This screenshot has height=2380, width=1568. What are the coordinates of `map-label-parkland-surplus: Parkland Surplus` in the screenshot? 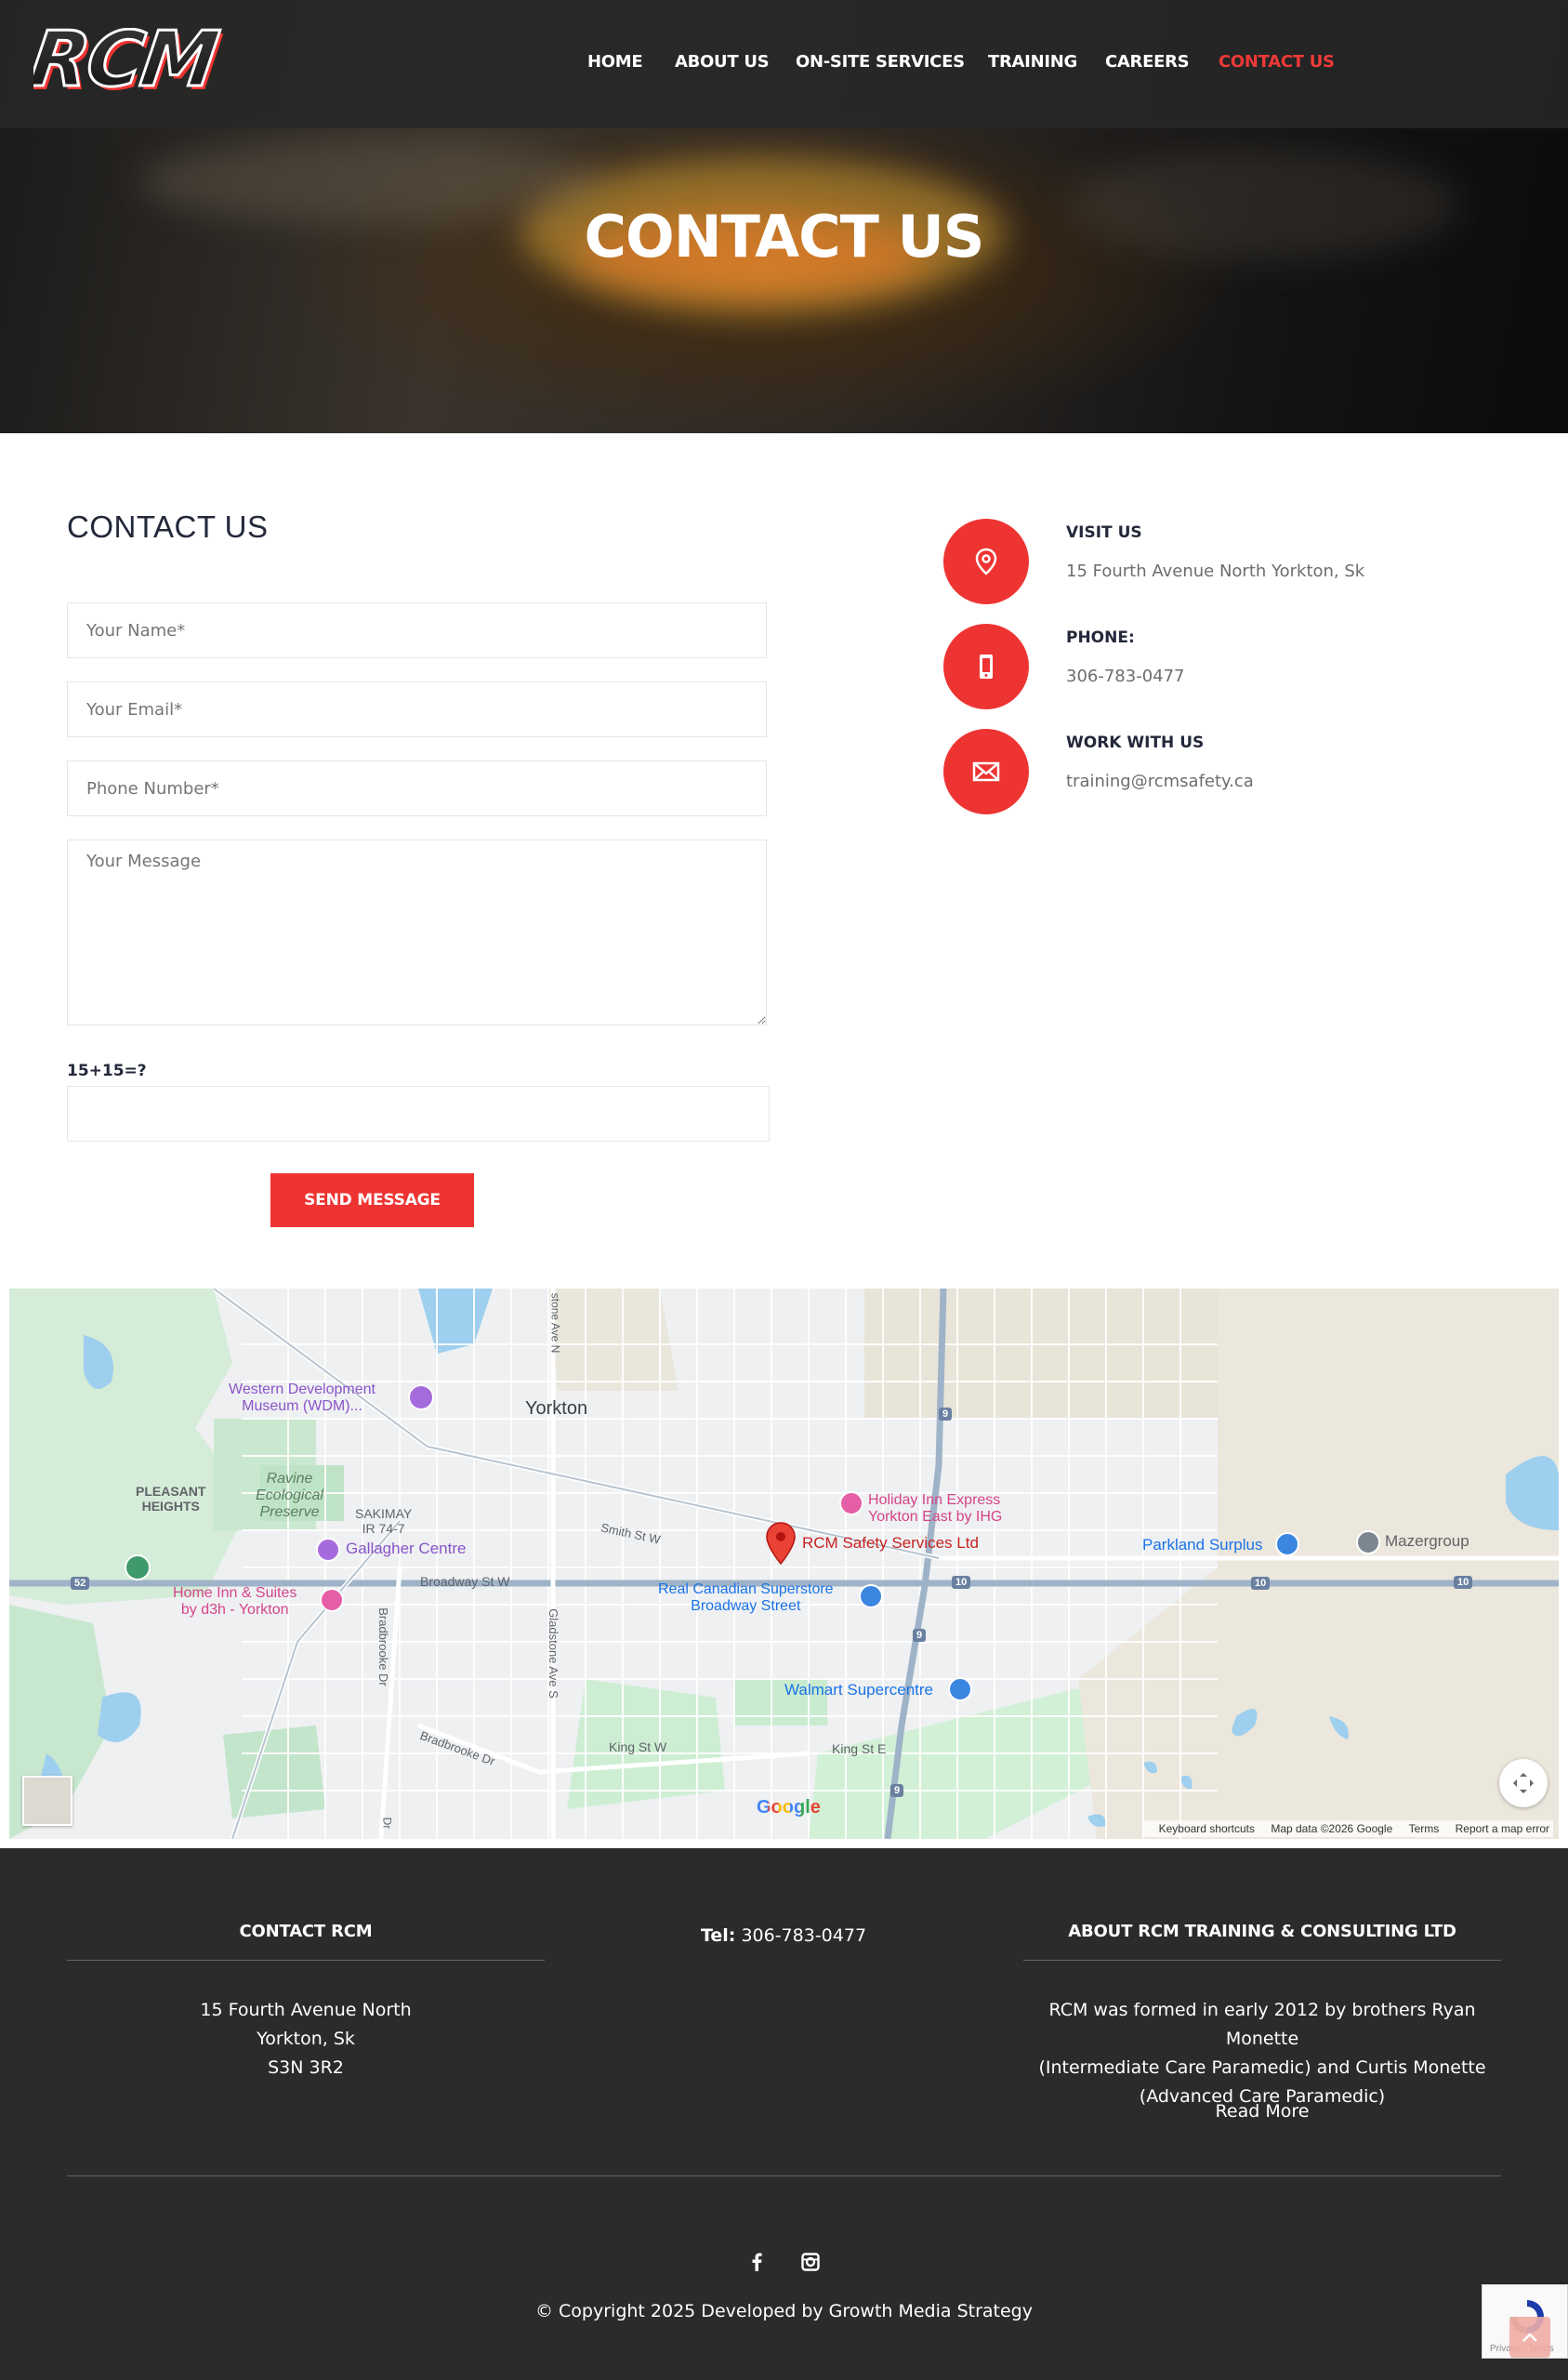 It's located at (1202, 1545).